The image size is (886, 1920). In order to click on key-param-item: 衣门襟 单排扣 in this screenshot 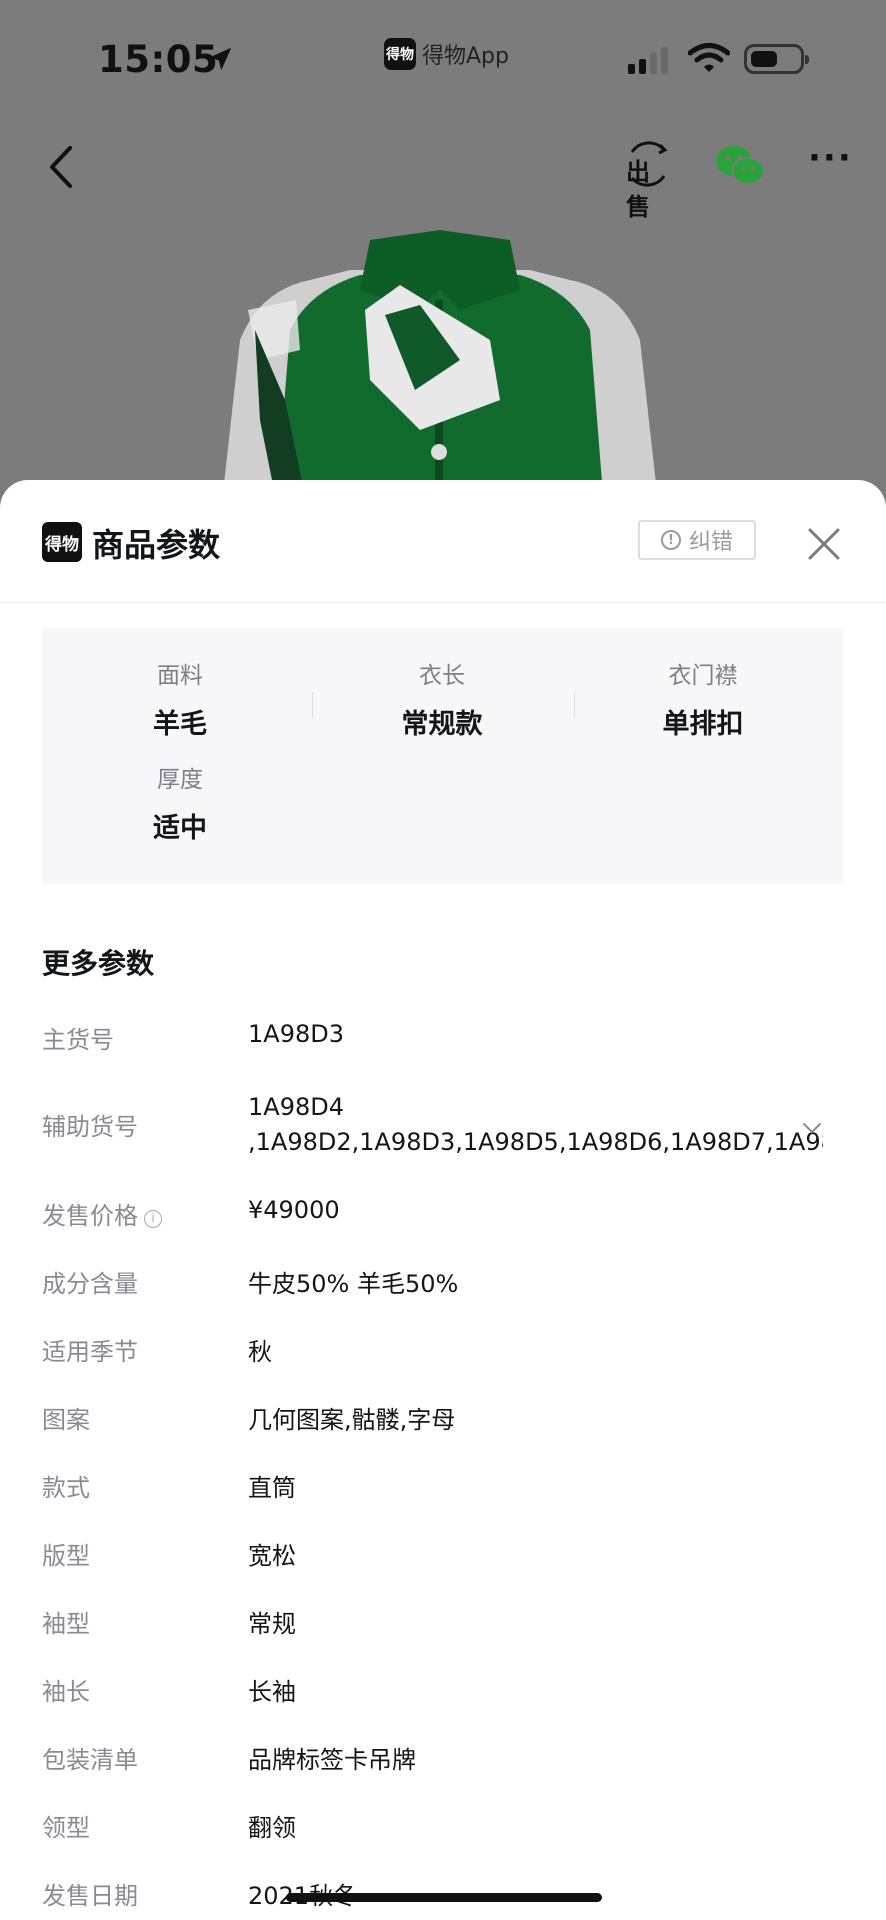, I will do `click(703, 698)`.